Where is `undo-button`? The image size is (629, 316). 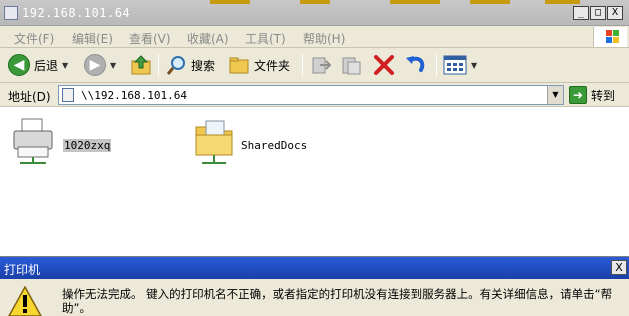
undo-button is located at coordinates (416, 65).